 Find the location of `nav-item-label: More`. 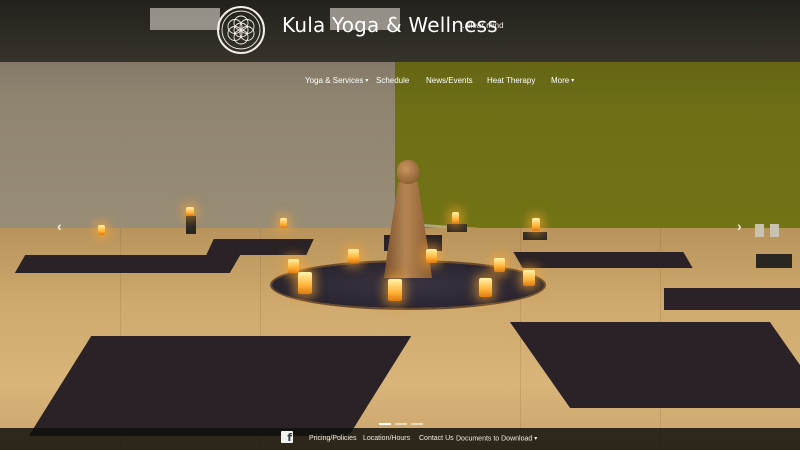

nav-item-label: More is located at coordinates (560, 80).